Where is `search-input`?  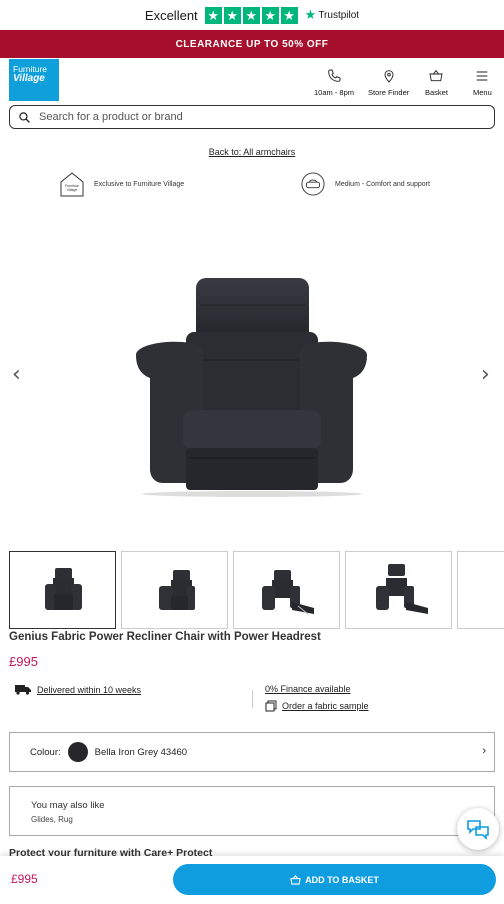
search-input is located at coordinates (254, 117).